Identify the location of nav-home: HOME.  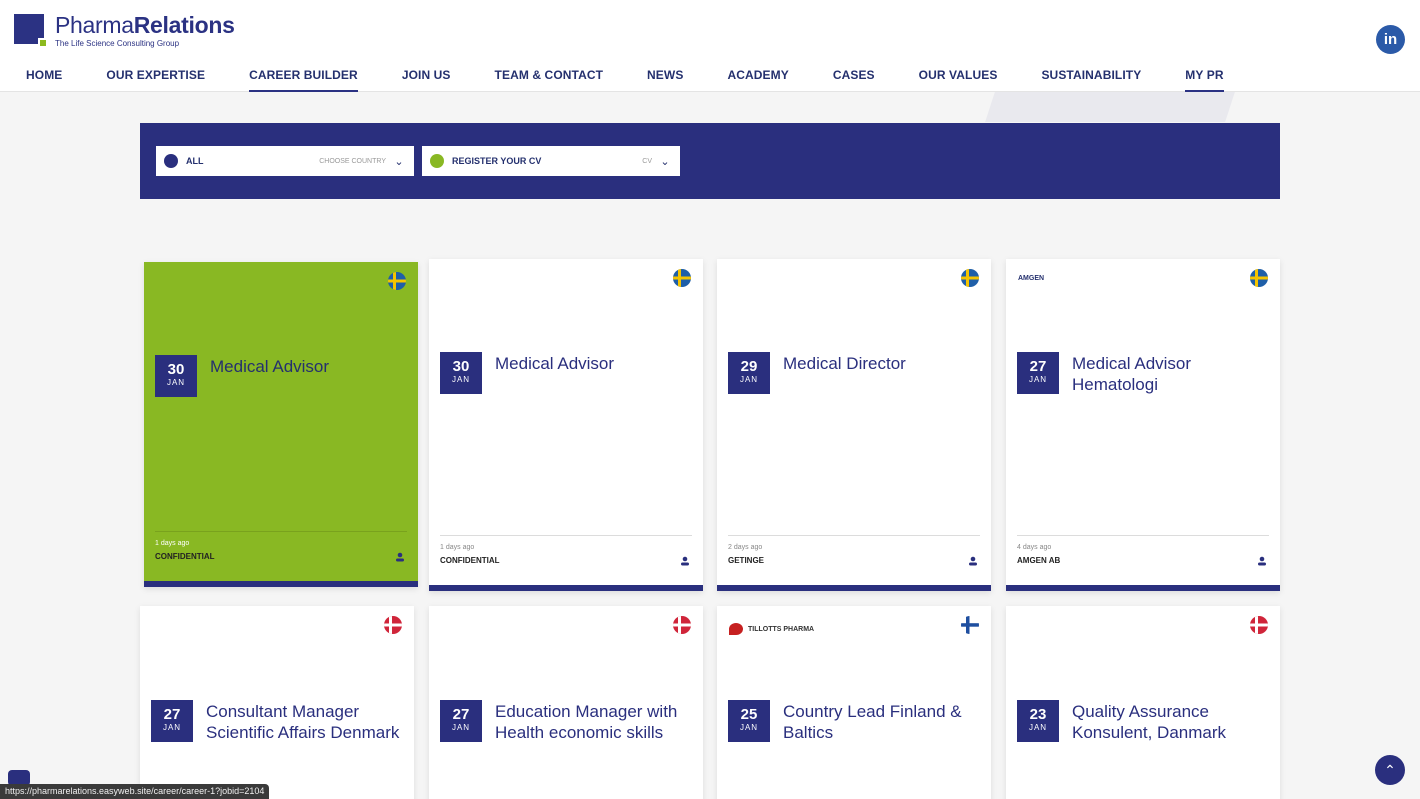
(44, 80).